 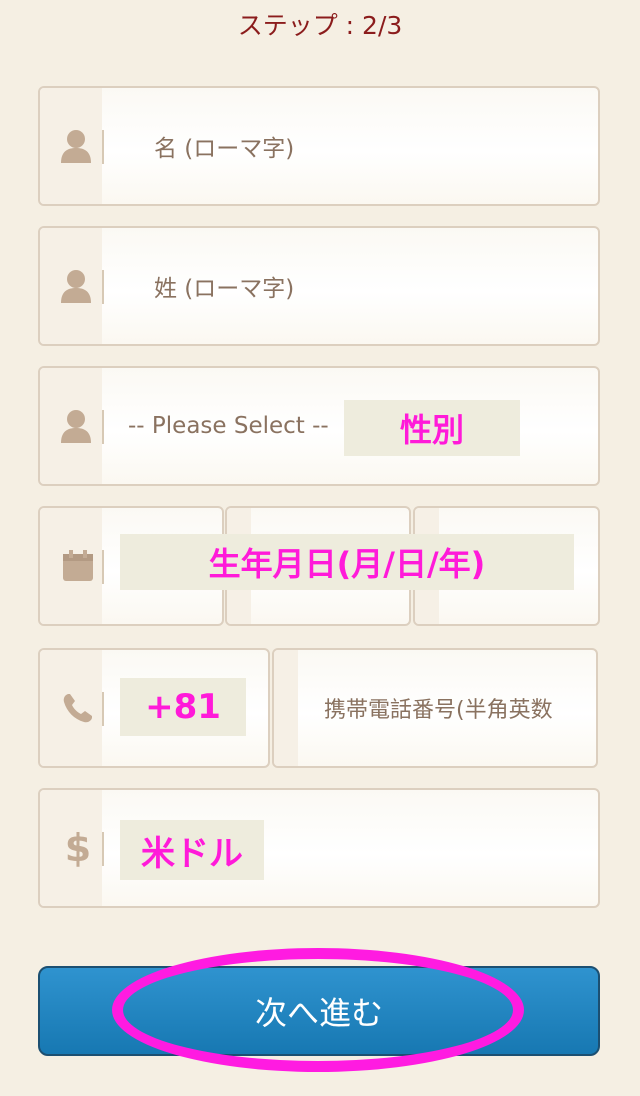 I want to click on gender-select: -- Please Select -- 性別, so click(x=319, y=426).